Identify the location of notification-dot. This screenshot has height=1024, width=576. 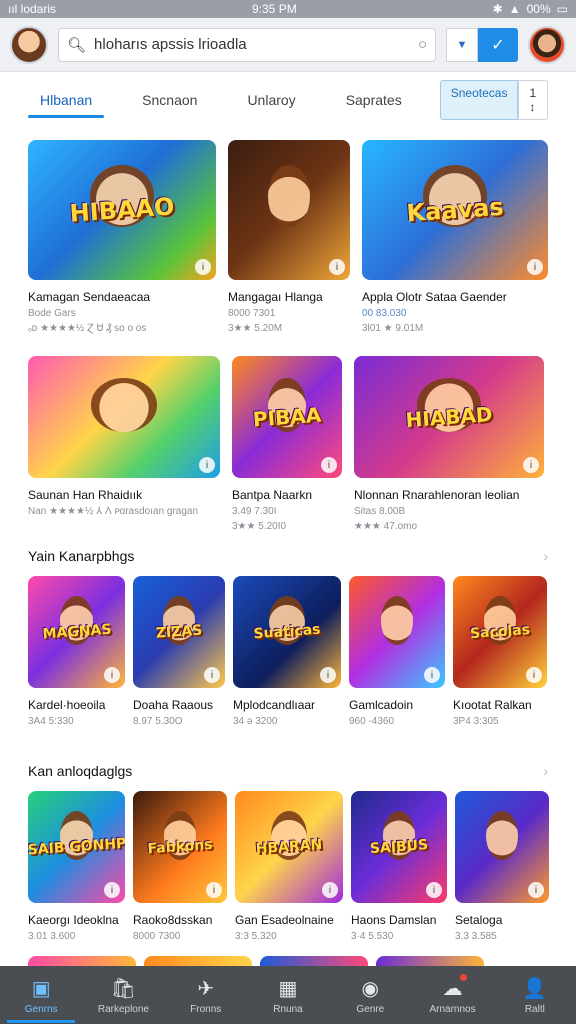
(463, 977).